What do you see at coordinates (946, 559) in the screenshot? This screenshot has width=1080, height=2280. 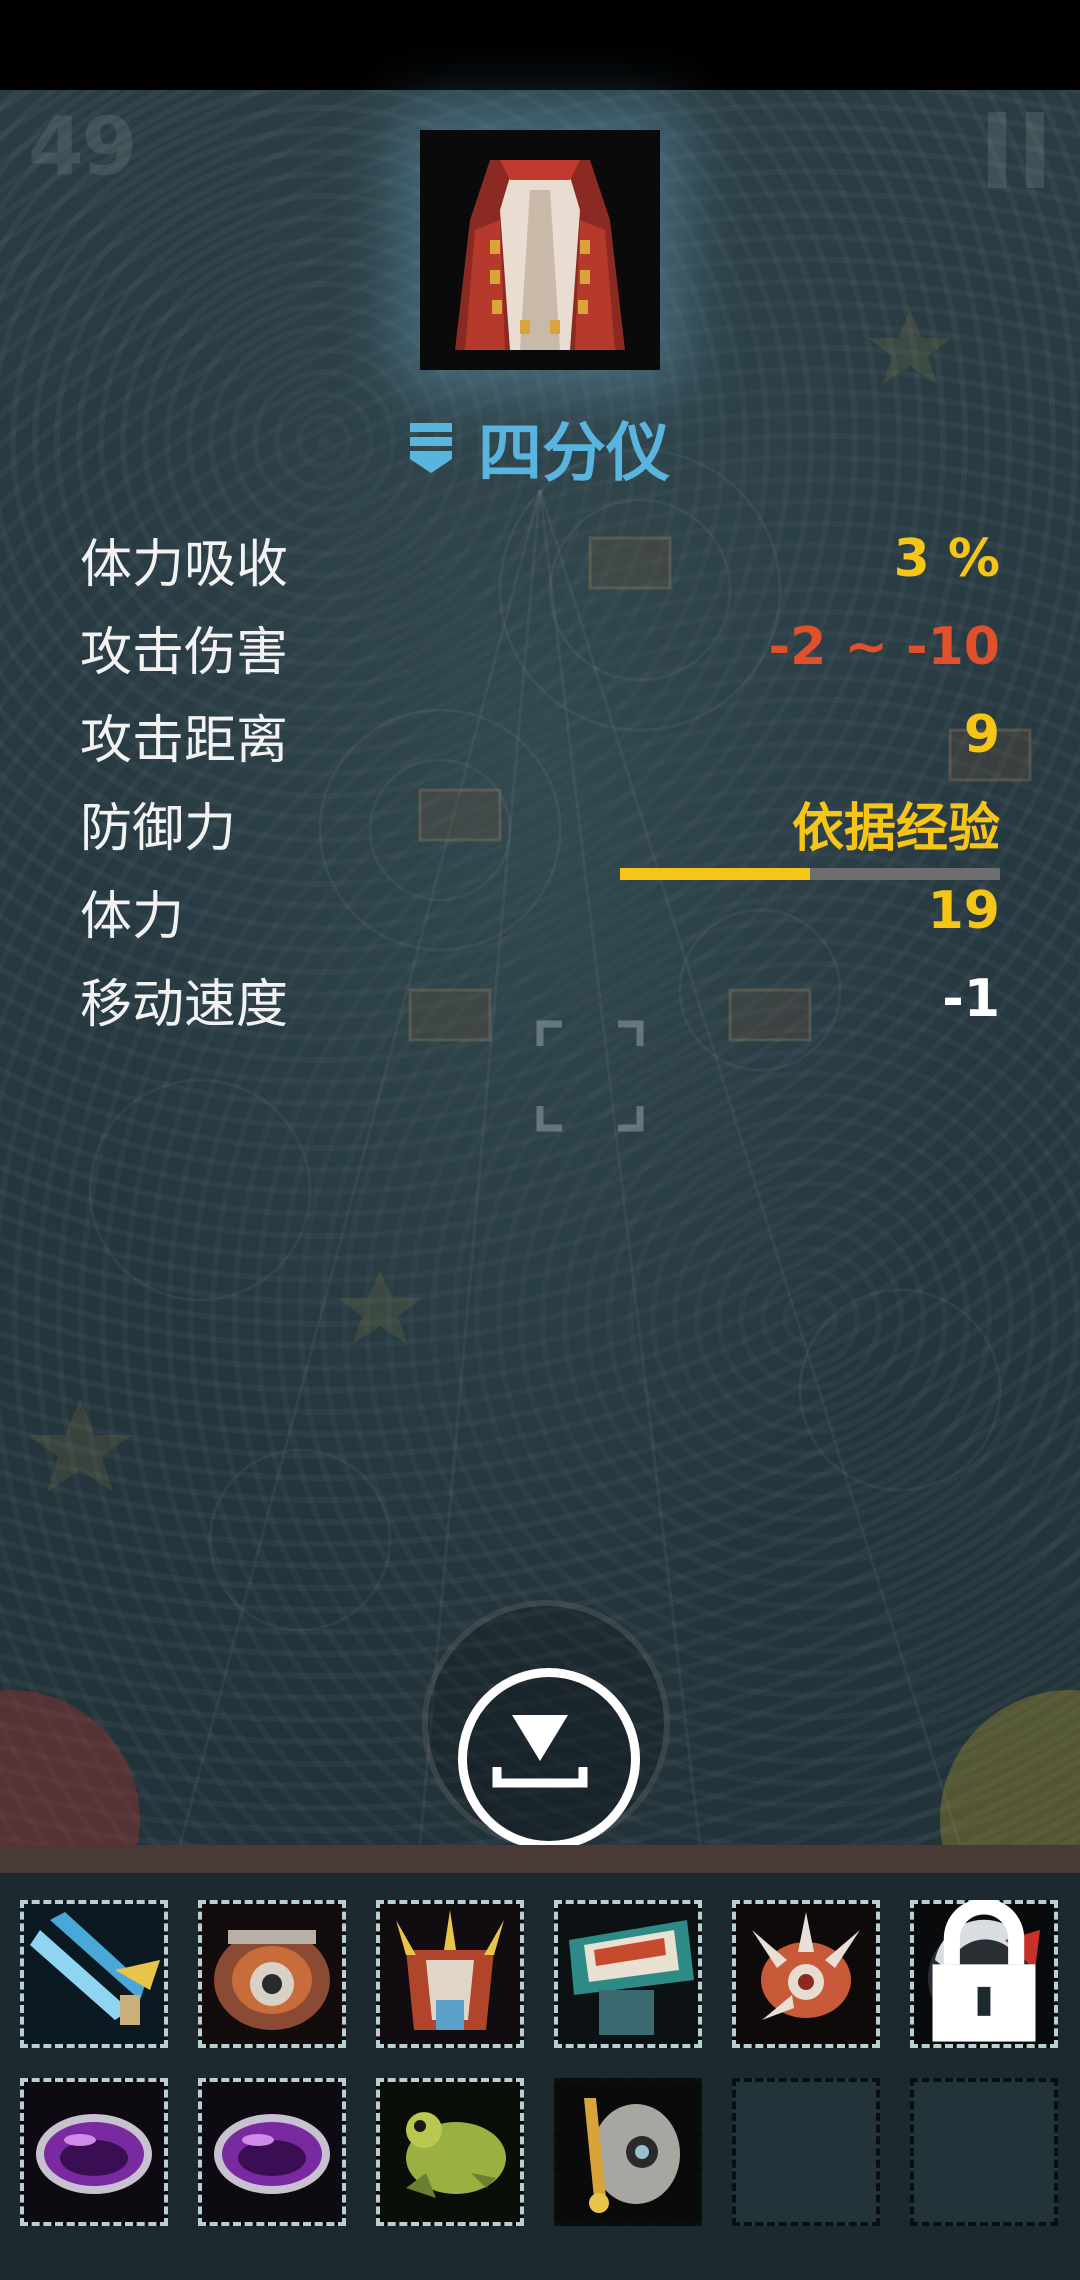 I see `stat-value: 3 %` at bounding box center [946, 559].